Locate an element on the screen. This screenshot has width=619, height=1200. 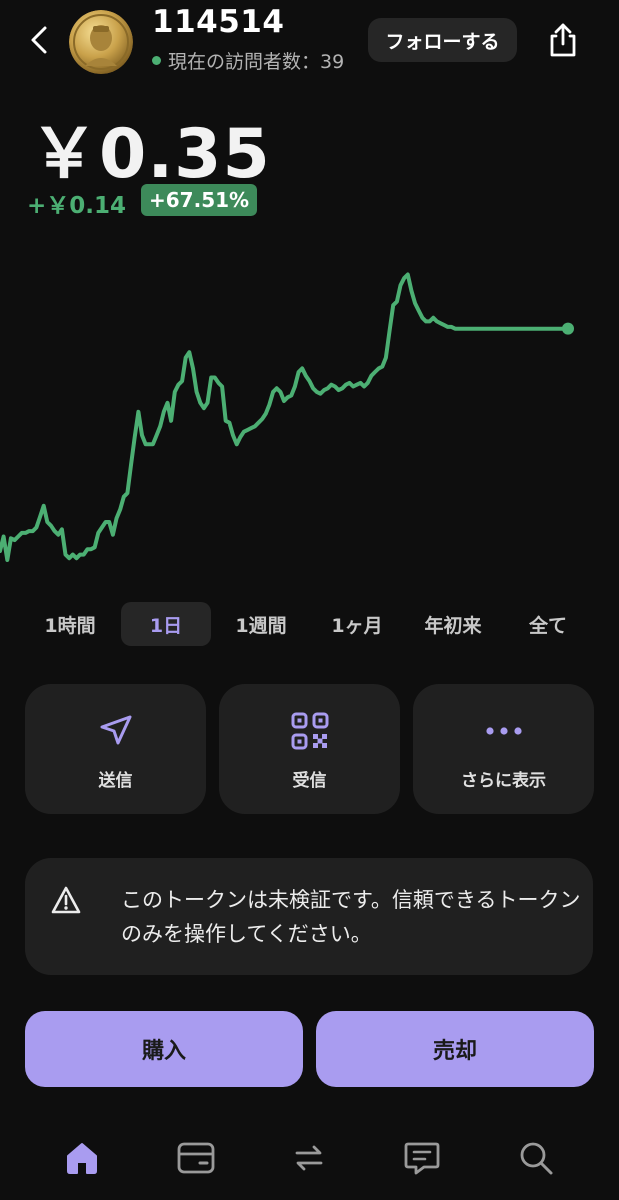
range-tab-1m: 1ヶ月 is located at coordinates (357, 624).